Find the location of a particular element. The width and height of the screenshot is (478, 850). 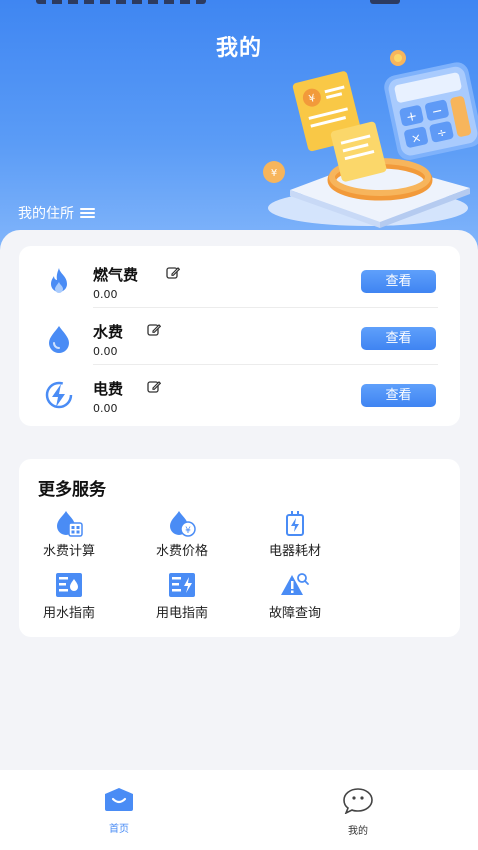

tab-mine: 我的 is located at coordinates (358, 811).